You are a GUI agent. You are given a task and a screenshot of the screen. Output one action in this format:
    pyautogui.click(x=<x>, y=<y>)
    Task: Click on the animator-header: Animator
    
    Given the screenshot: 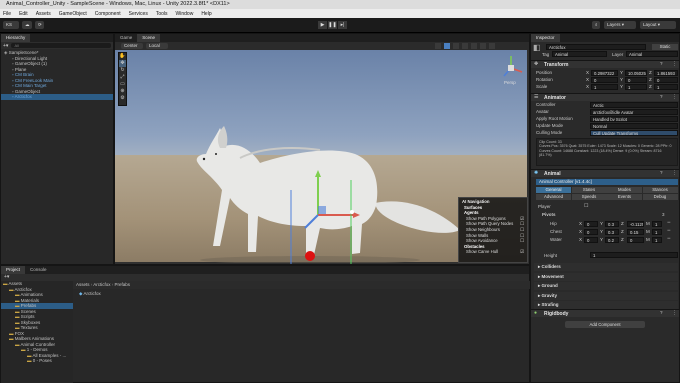 What is the action you would take?
    pyautogui.click(x=605, y=97)
    